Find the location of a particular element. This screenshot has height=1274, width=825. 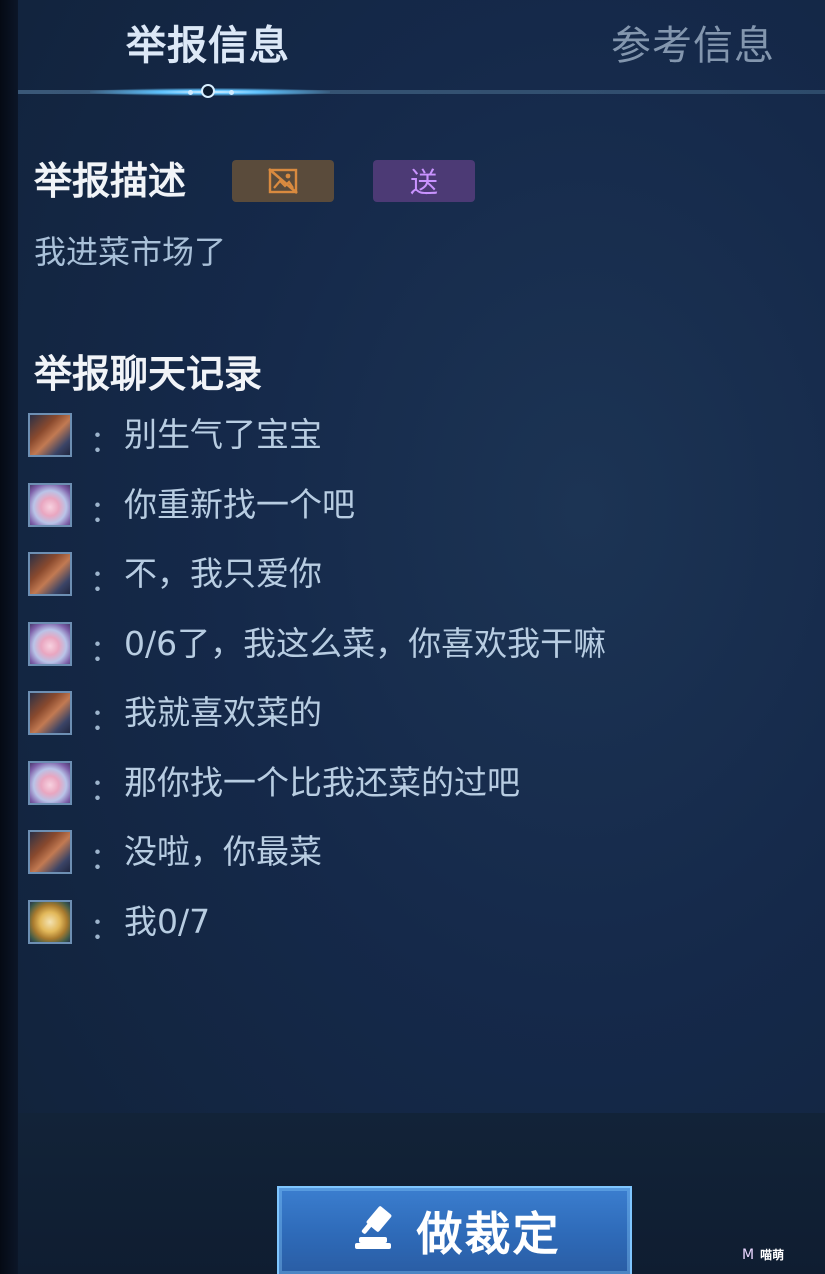

gavel-icon is located at coordinates (372, 1227).